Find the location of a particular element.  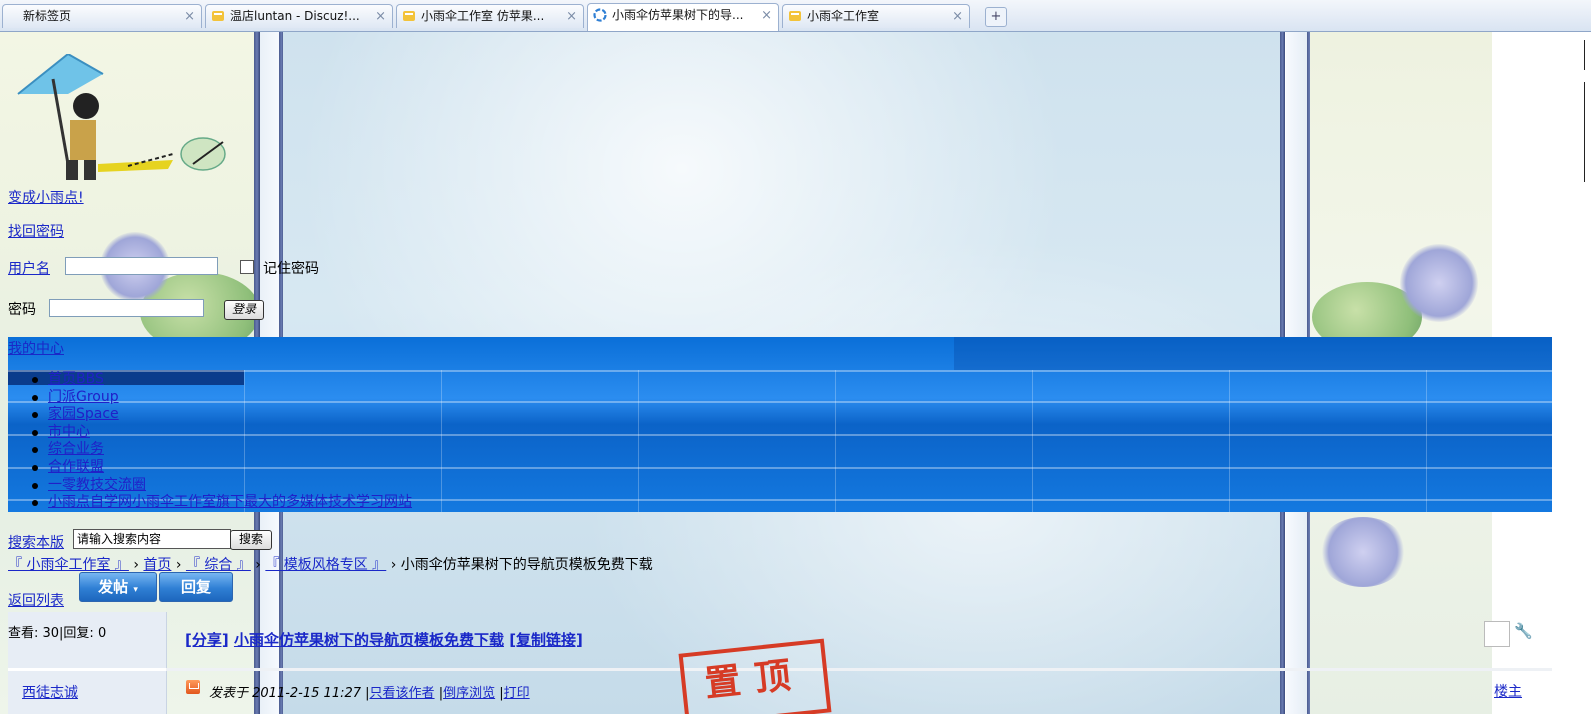

tab-umbrella-studio-theme: 小雨伞工作室 仿苹果... × is located at coordinates (490, 16).